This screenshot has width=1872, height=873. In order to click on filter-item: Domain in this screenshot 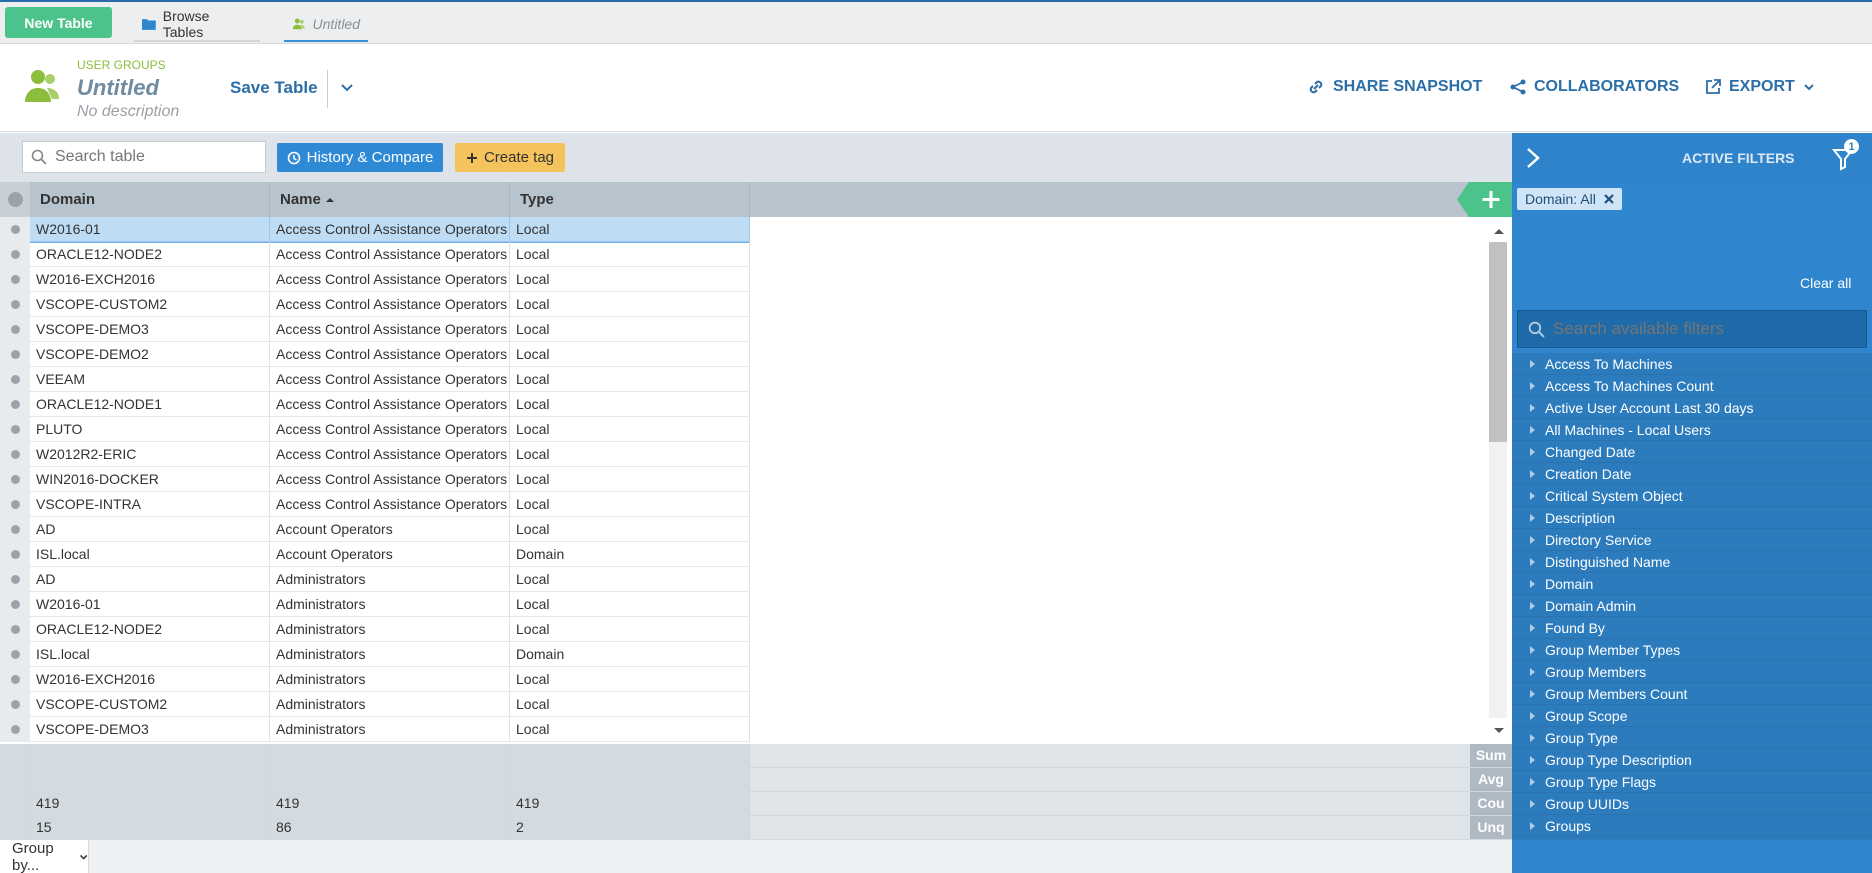, I will do `click(1692, 584)`.